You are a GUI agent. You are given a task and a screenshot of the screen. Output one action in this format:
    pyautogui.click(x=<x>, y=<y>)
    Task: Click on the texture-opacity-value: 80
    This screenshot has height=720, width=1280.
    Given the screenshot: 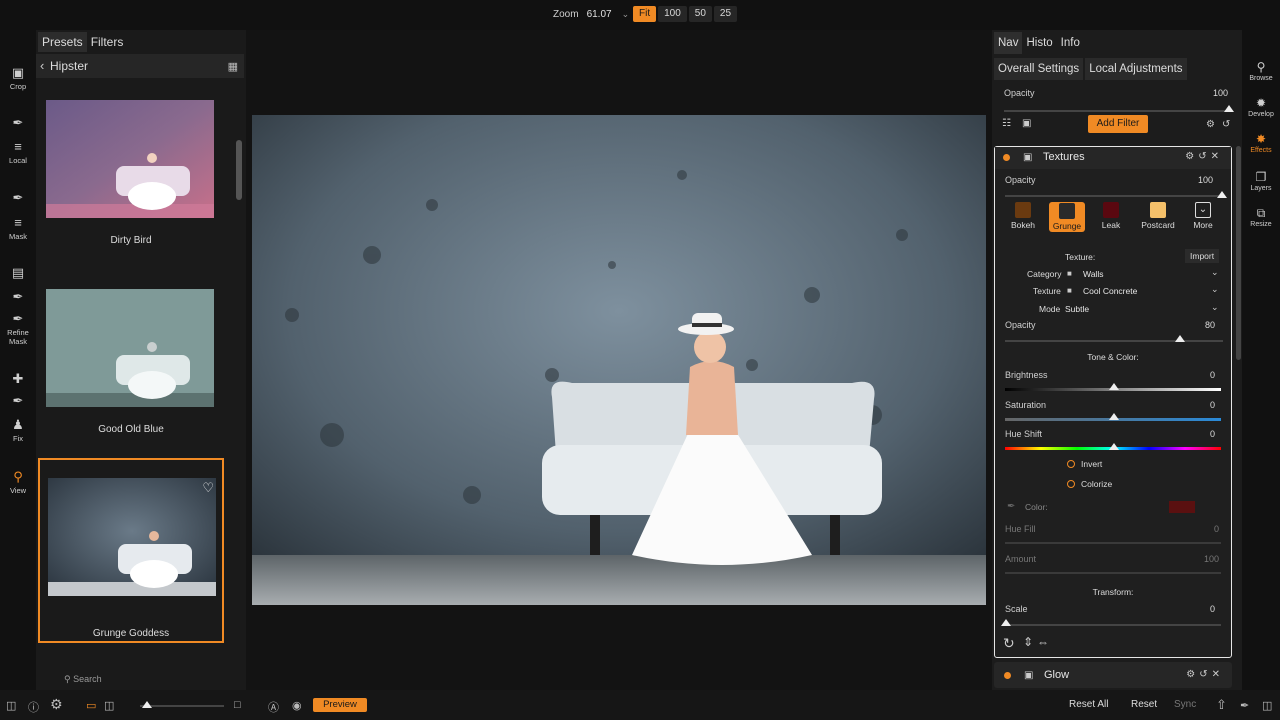 What is the action you would take?
    pyautogui.click(x=1204, y=325)
    